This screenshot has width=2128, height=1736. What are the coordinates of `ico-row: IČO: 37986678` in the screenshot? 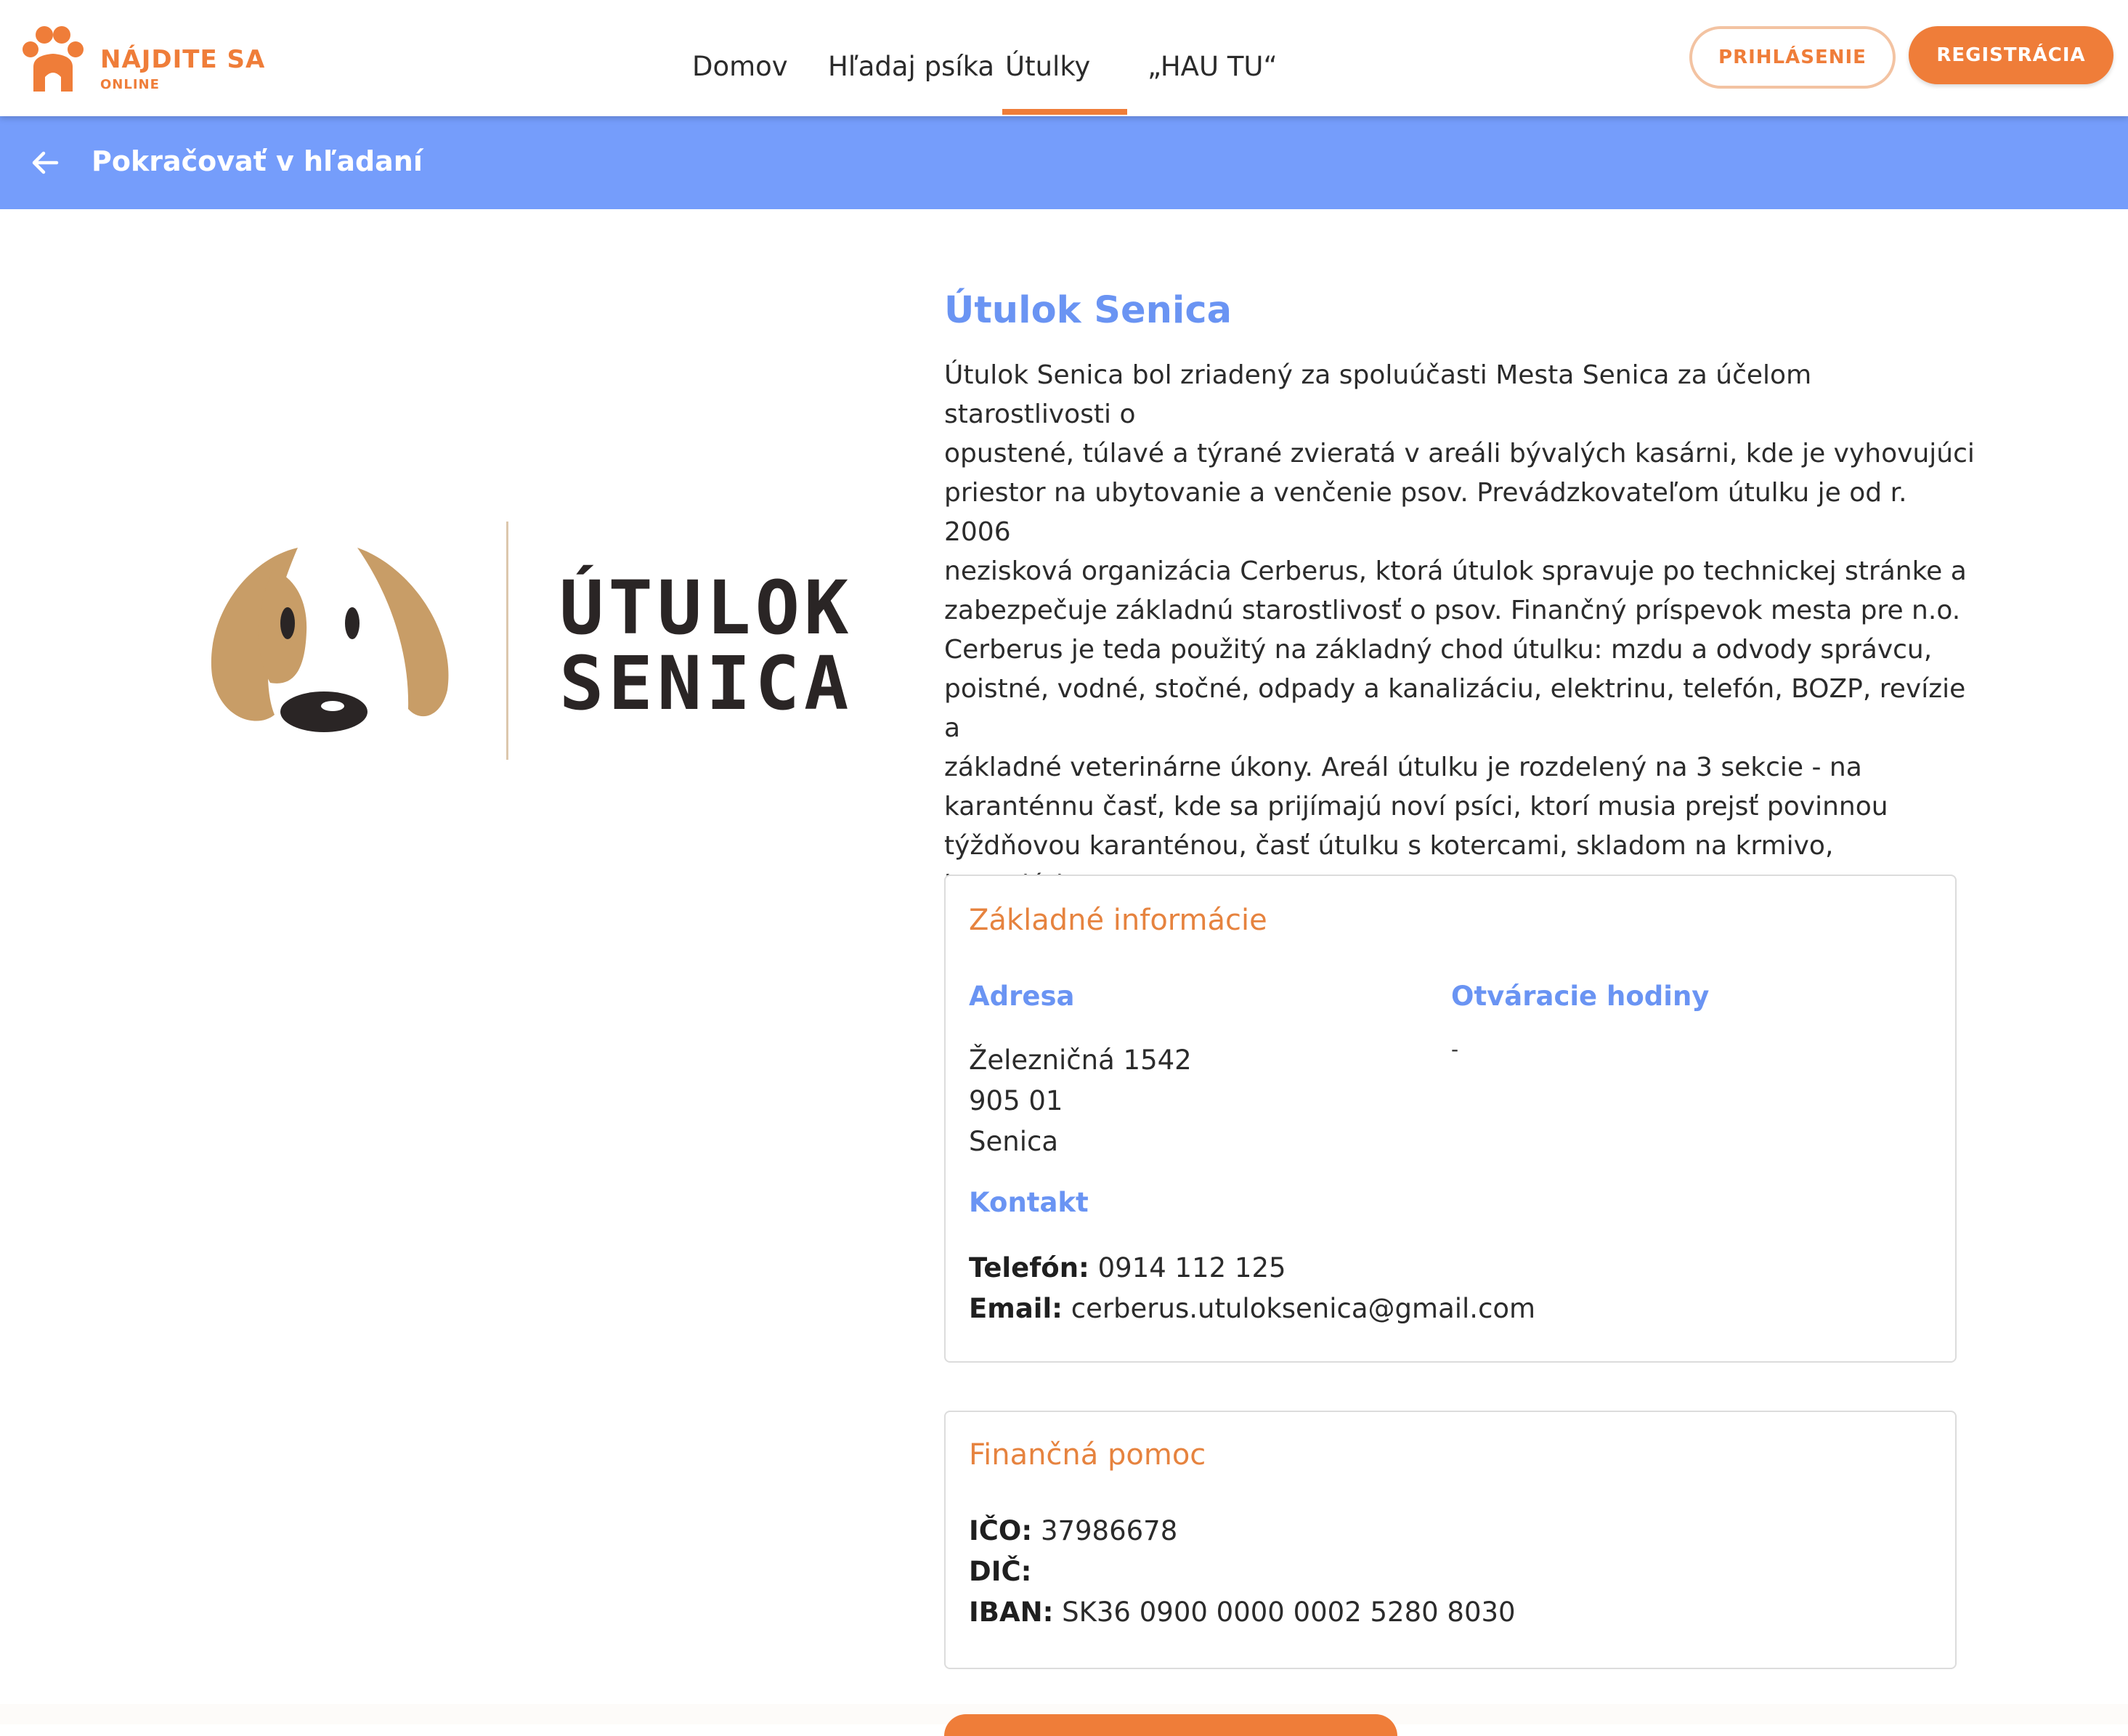 It's located at (1073, 1530).